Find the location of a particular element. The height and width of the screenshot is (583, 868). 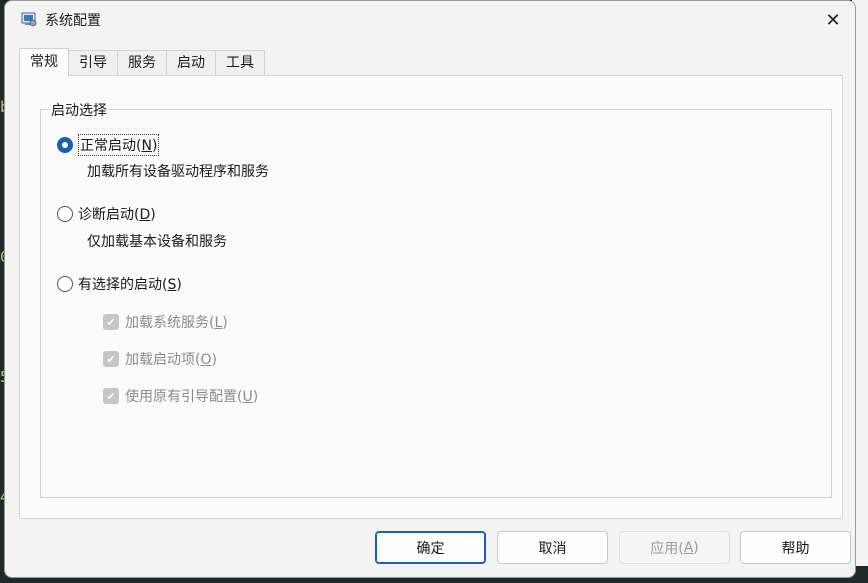

diagnostic-startup-description: 仅加载基本设备和服务 is located at coordinates (157, 242).